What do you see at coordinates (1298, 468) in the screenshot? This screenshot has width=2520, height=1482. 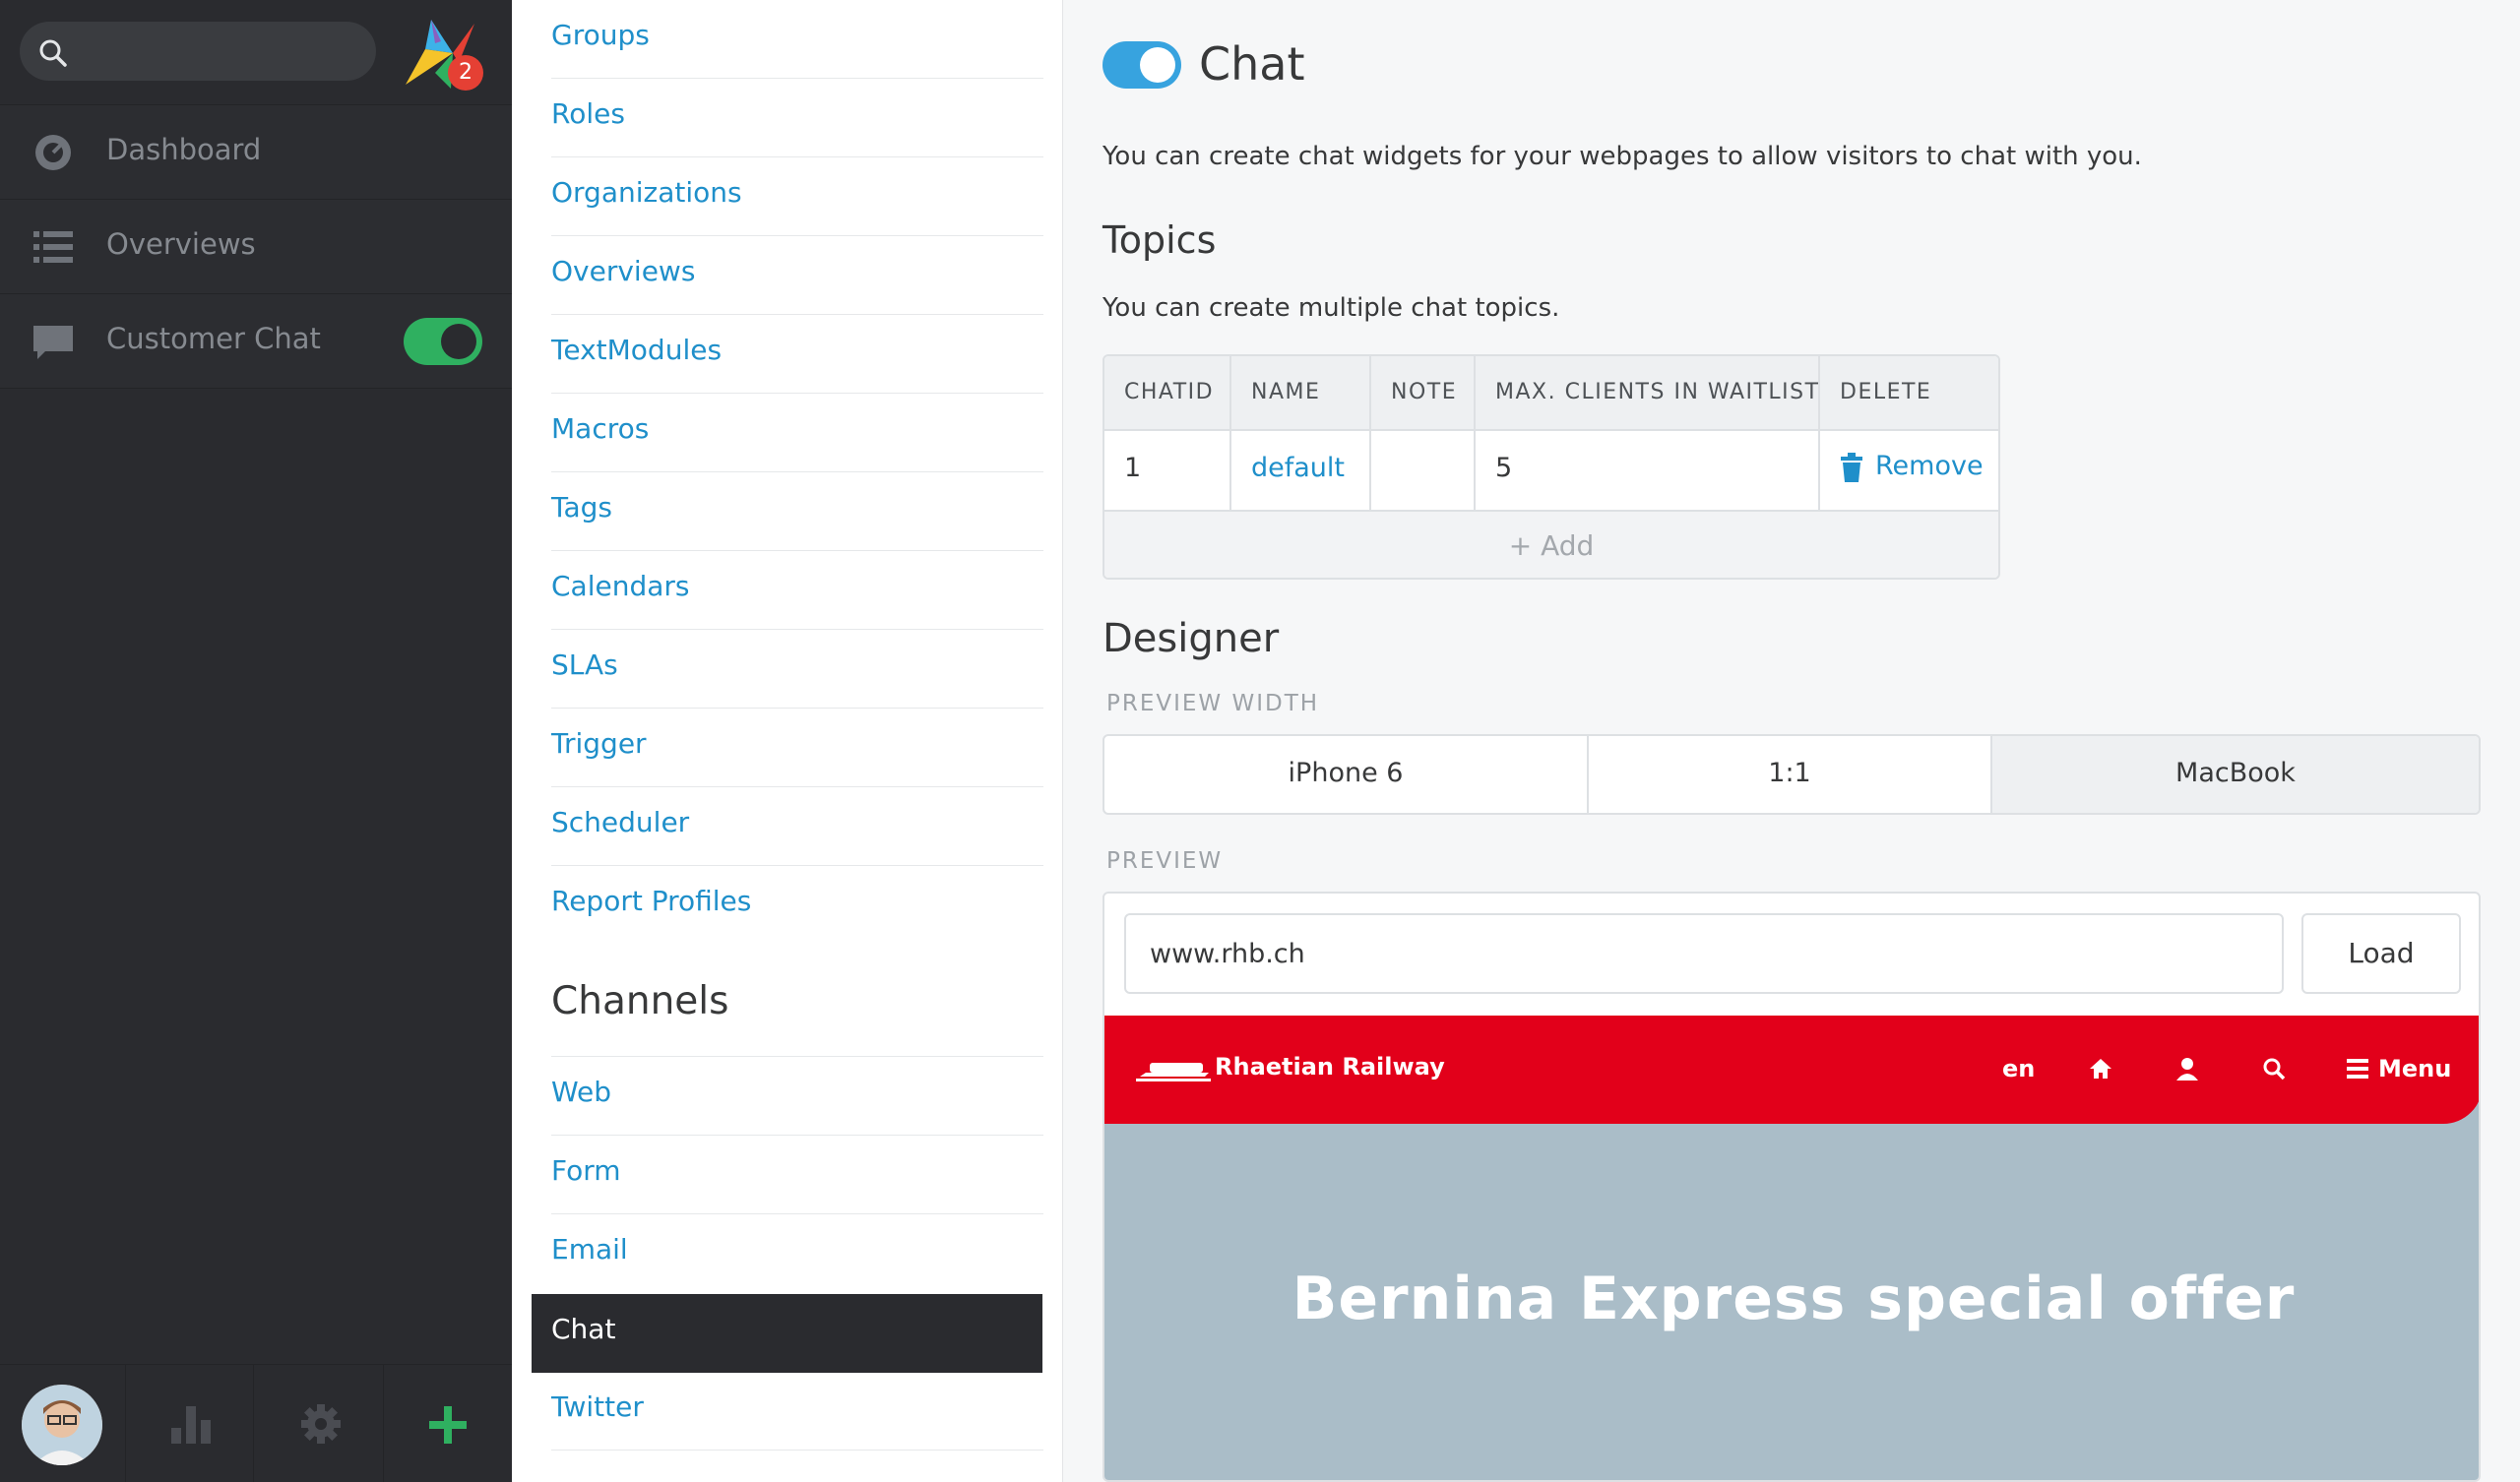 I see `cell-name-link: default` at bounding box center [1298, 468].